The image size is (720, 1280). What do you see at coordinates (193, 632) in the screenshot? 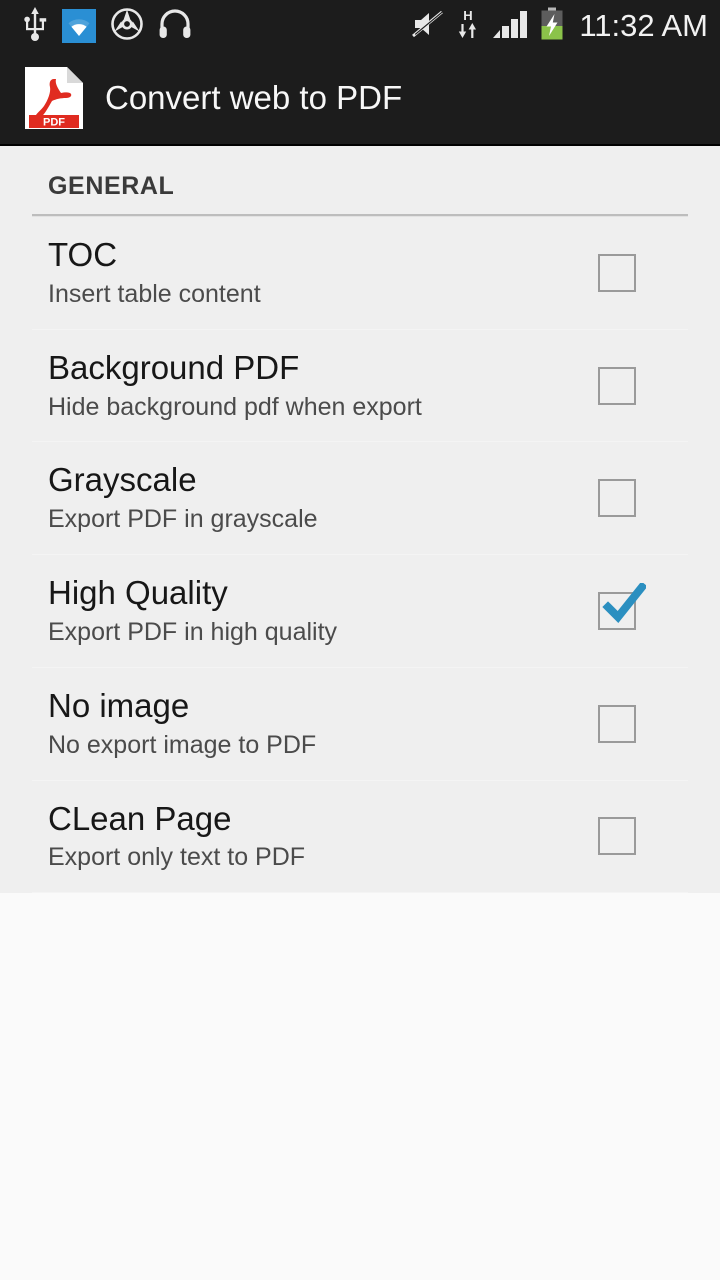
I see `pref-summary: Export PDF in high quality` at bounding box center [193, 632].